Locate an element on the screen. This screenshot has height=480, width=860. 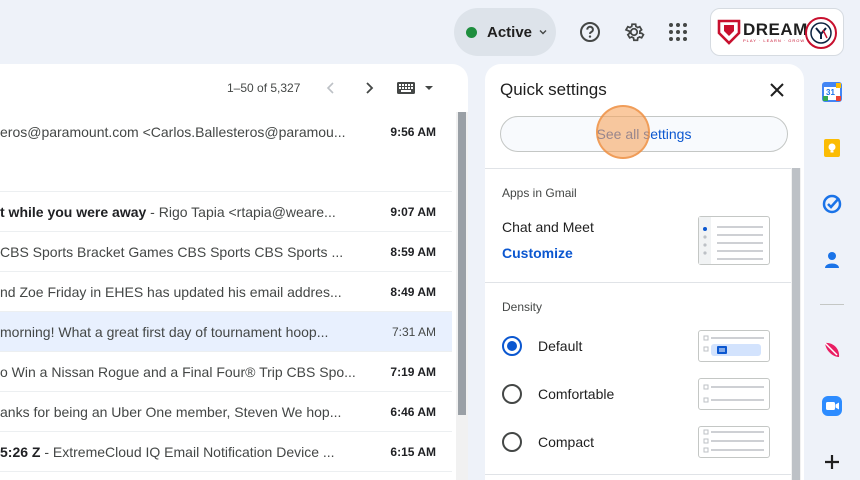
layout-preview-icon is located at coordinates (731, 240).